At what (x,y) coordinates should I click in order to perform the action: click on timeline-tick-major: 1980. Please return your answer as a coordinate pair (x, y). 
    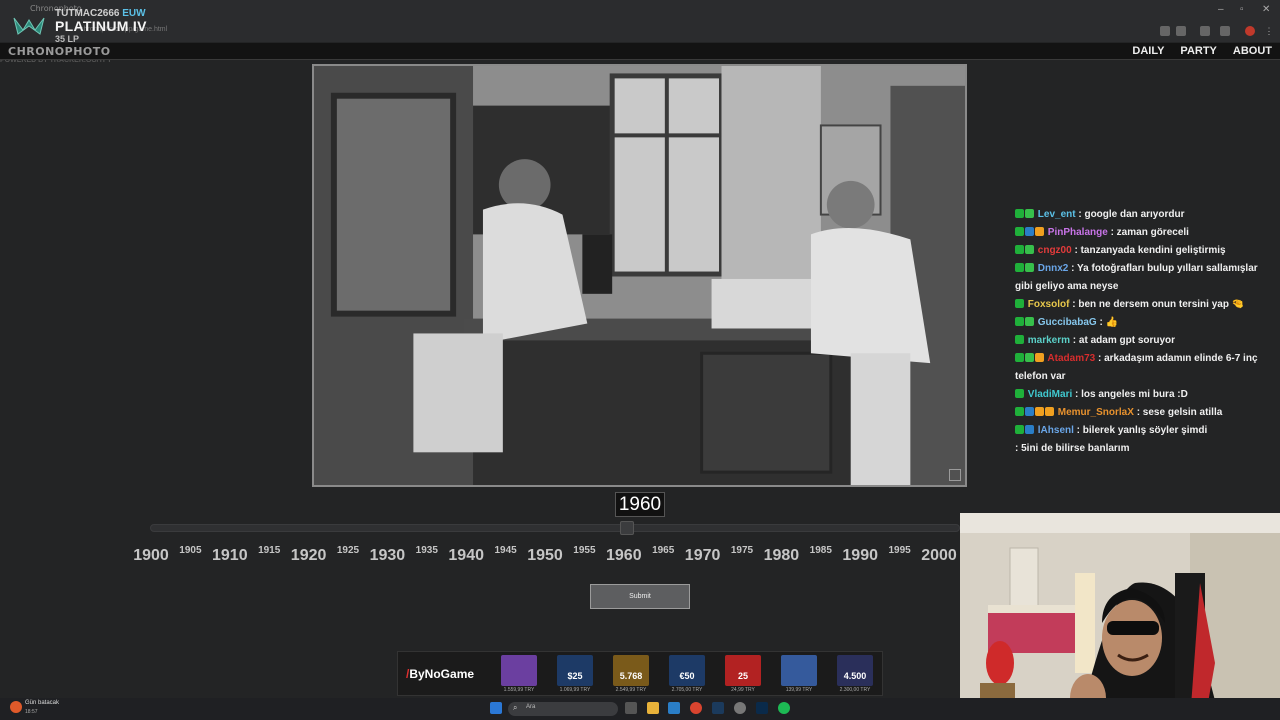
    Looking at the image, I should click on (781, 555).